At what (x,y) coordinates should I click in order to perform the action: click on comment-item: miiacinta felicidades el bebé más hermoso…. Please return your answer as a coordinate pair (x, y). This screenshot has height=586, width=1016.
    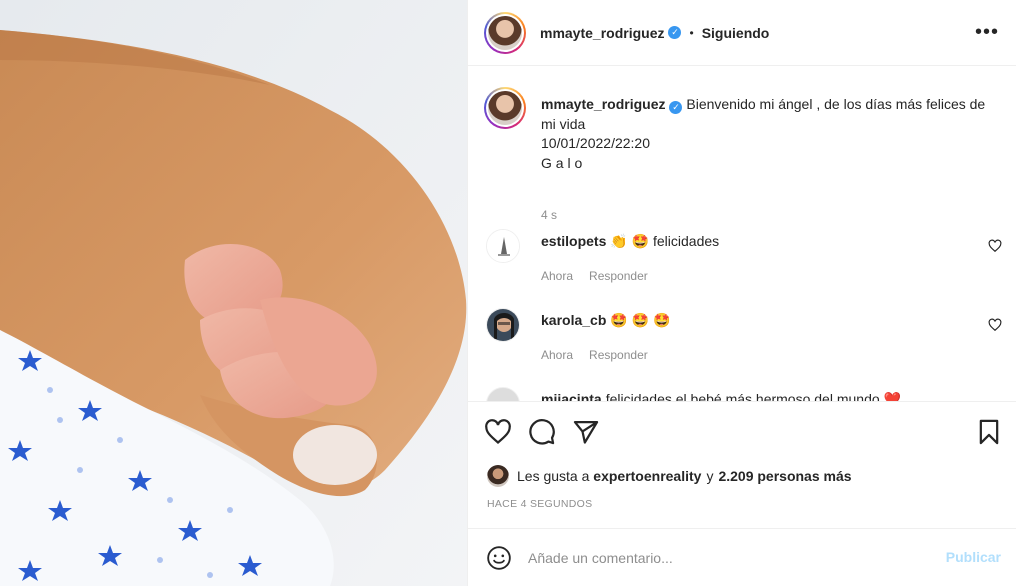
    Looking at the image, I should click on (744, 394).